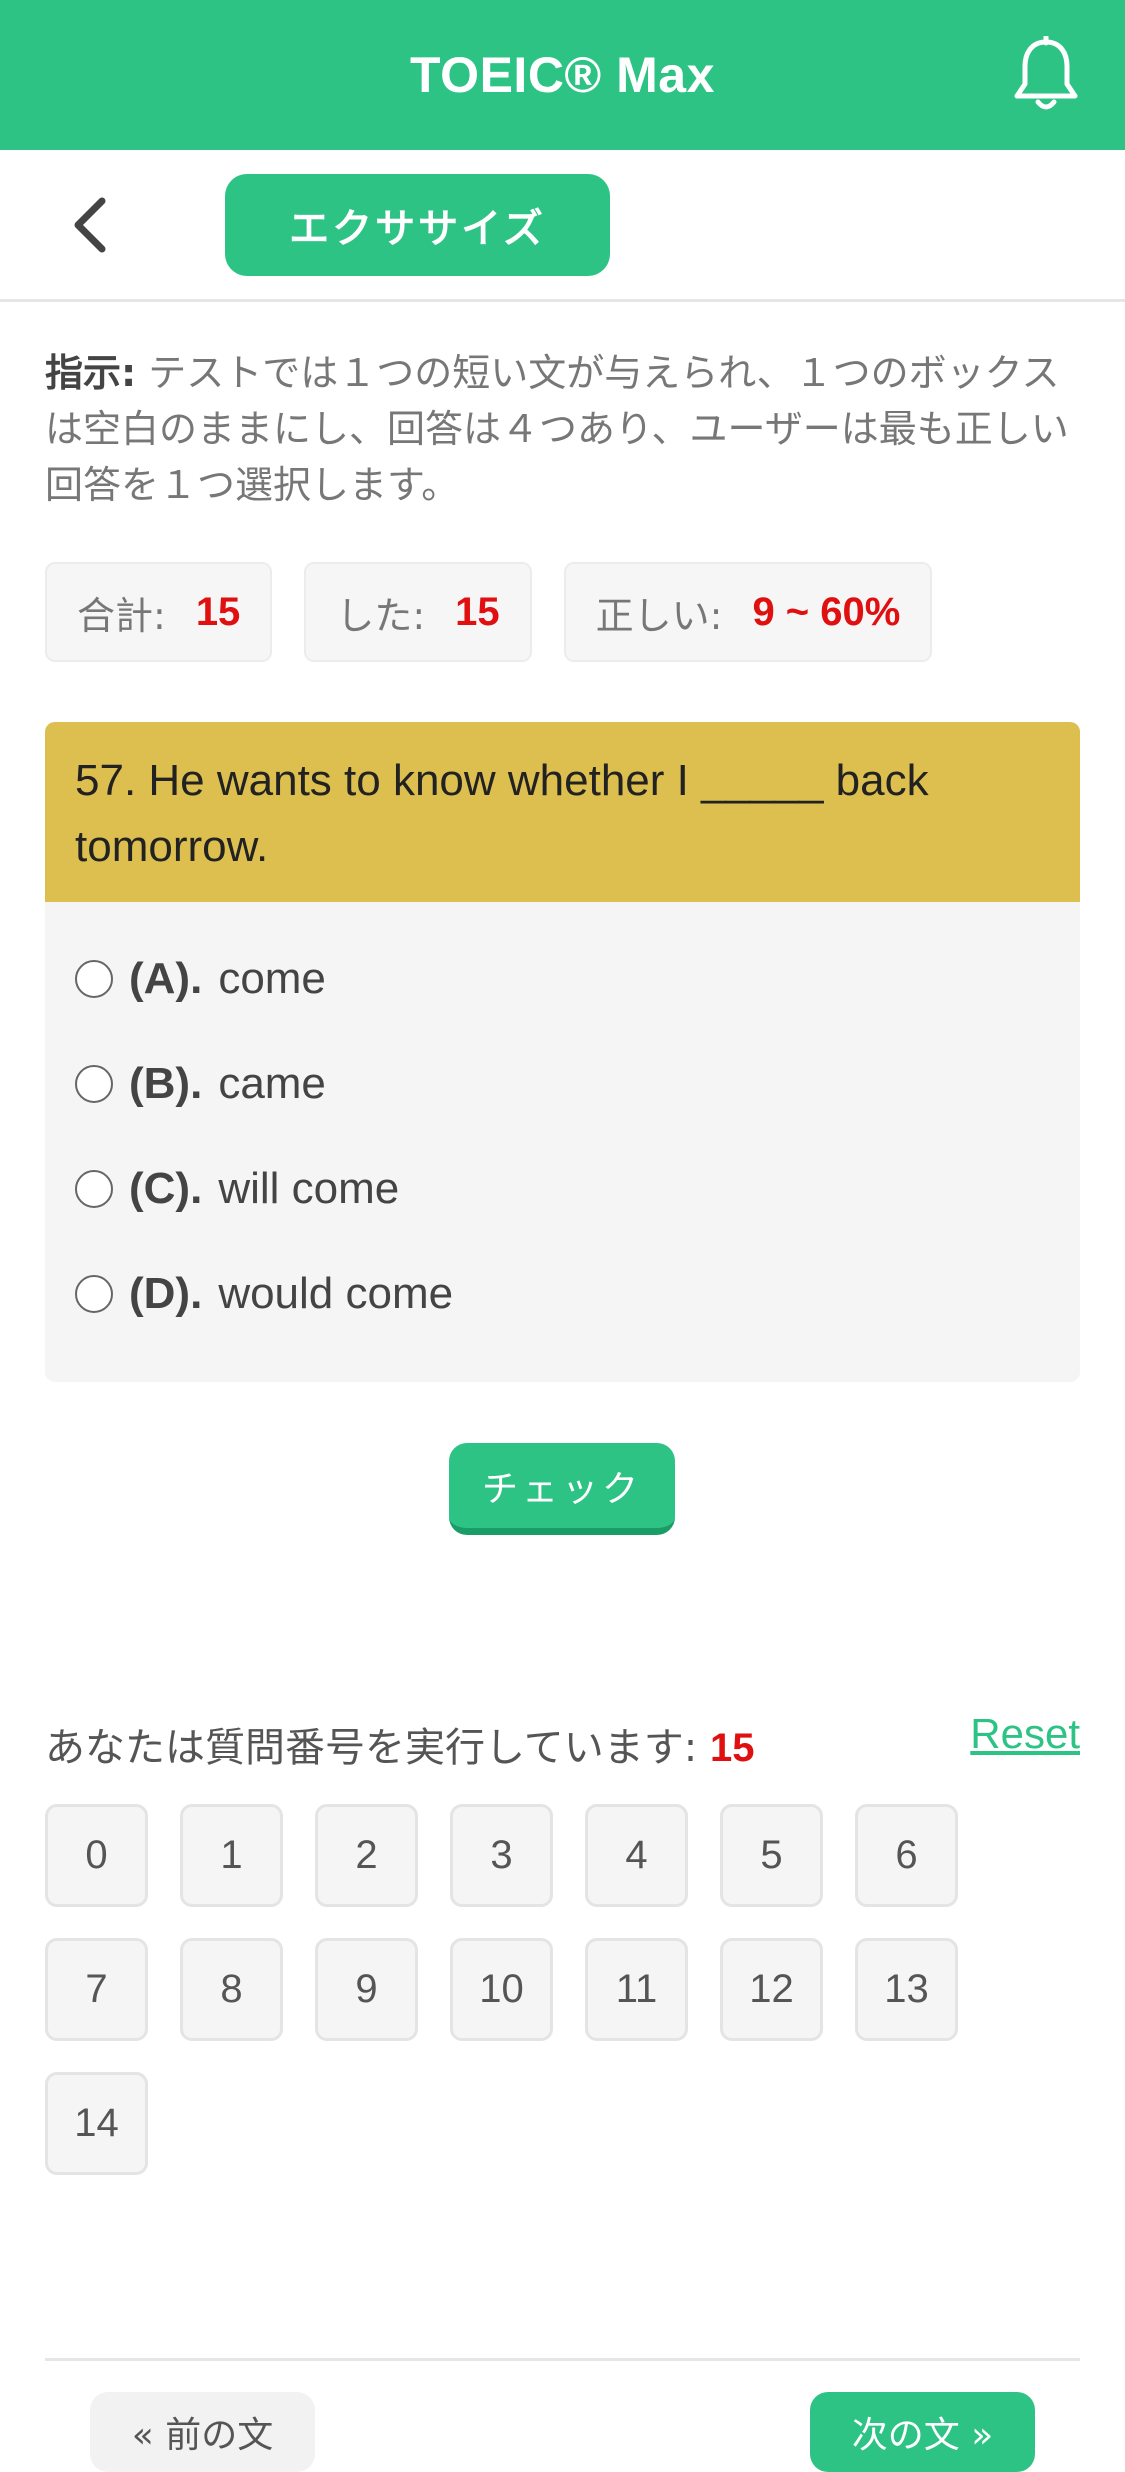  I want to click on option-a: (A). come, so click(562, 978).